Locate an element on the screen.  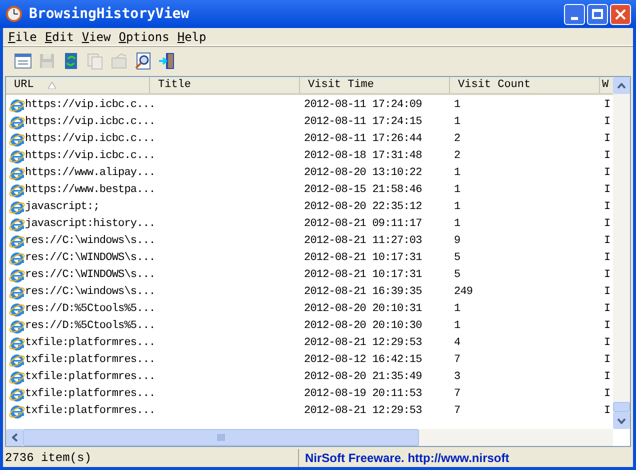
scroll-thumb is located at coordinates (621, 407).